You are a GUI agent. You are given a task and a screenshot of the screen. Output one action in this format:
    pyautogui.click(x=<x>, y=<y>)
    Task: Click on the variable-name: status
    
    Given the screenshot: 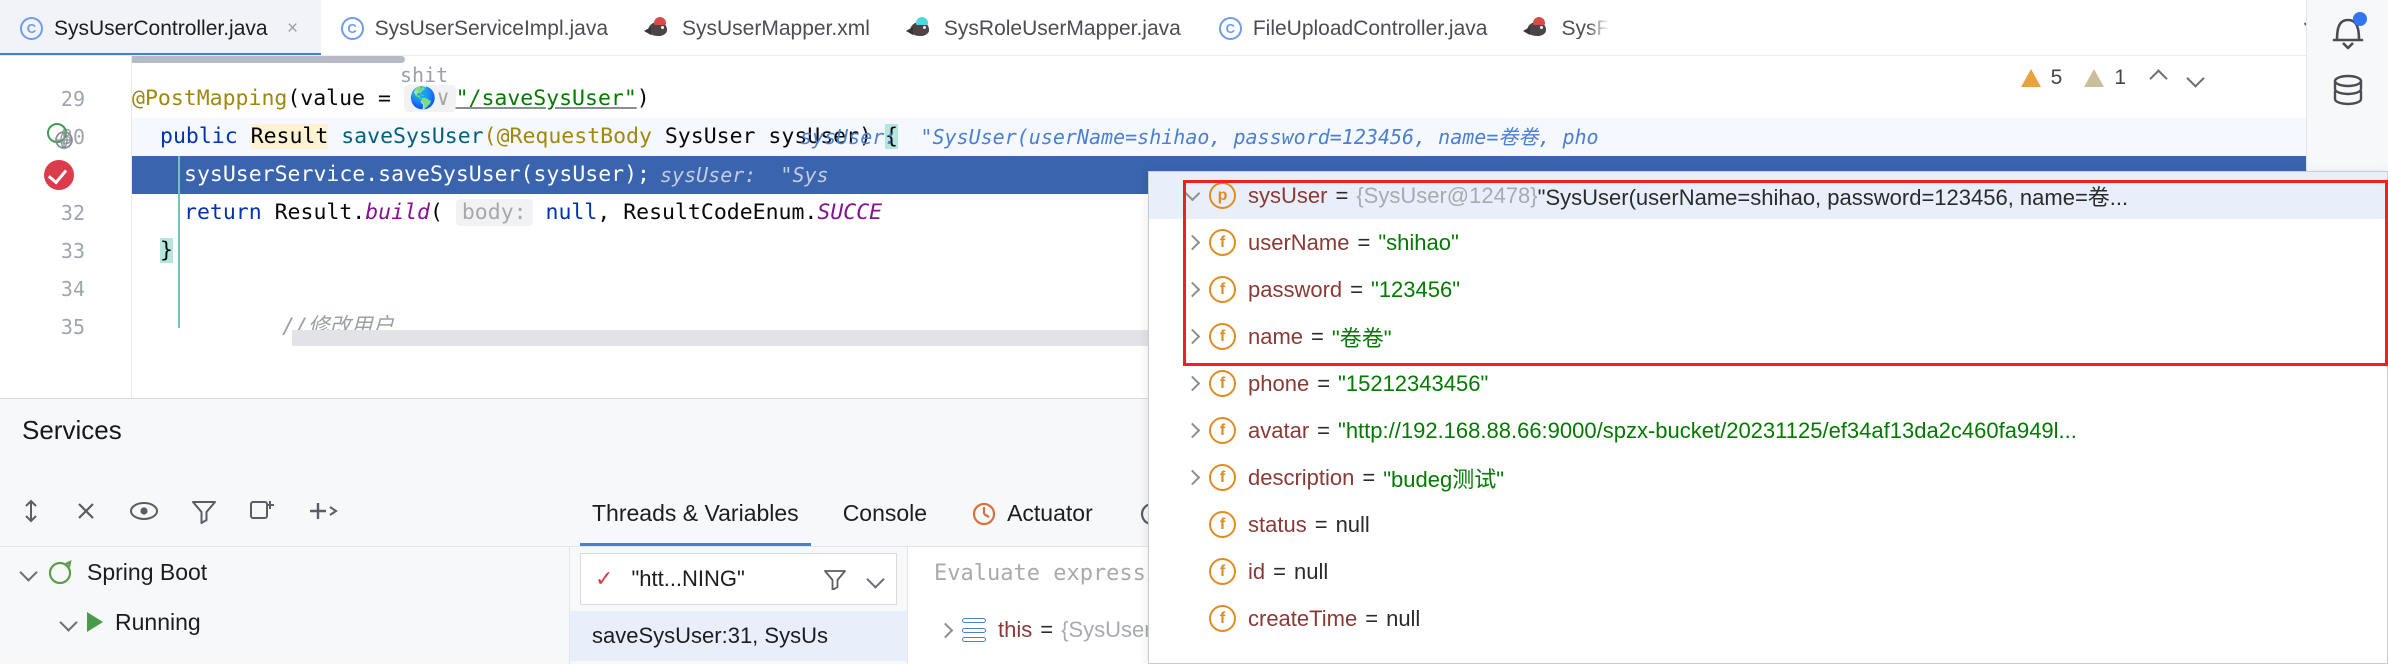 What is the action you would take?
    pyautogui.click(x=1277, y=524)
    